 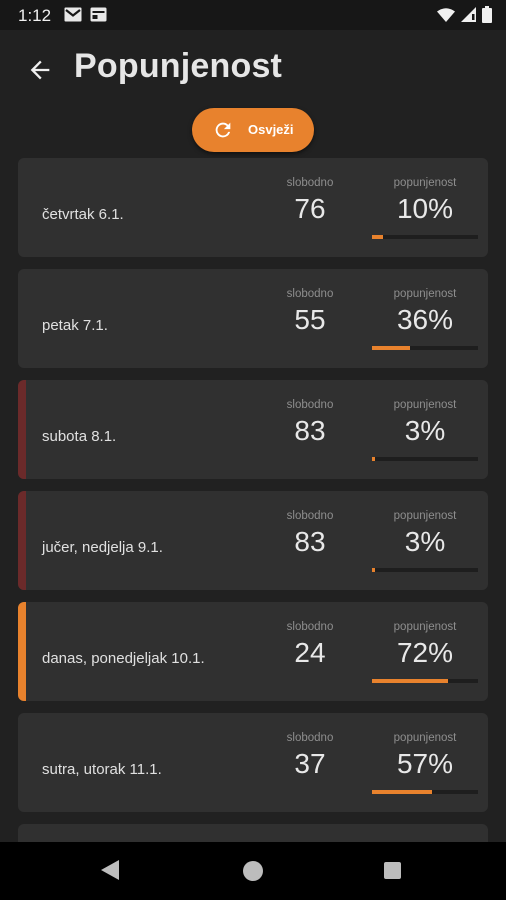 What do you see at coordinates (75, 325) in the screenshot?
I see `day-label: petak 7.1.` at bounding box center [75, 325].